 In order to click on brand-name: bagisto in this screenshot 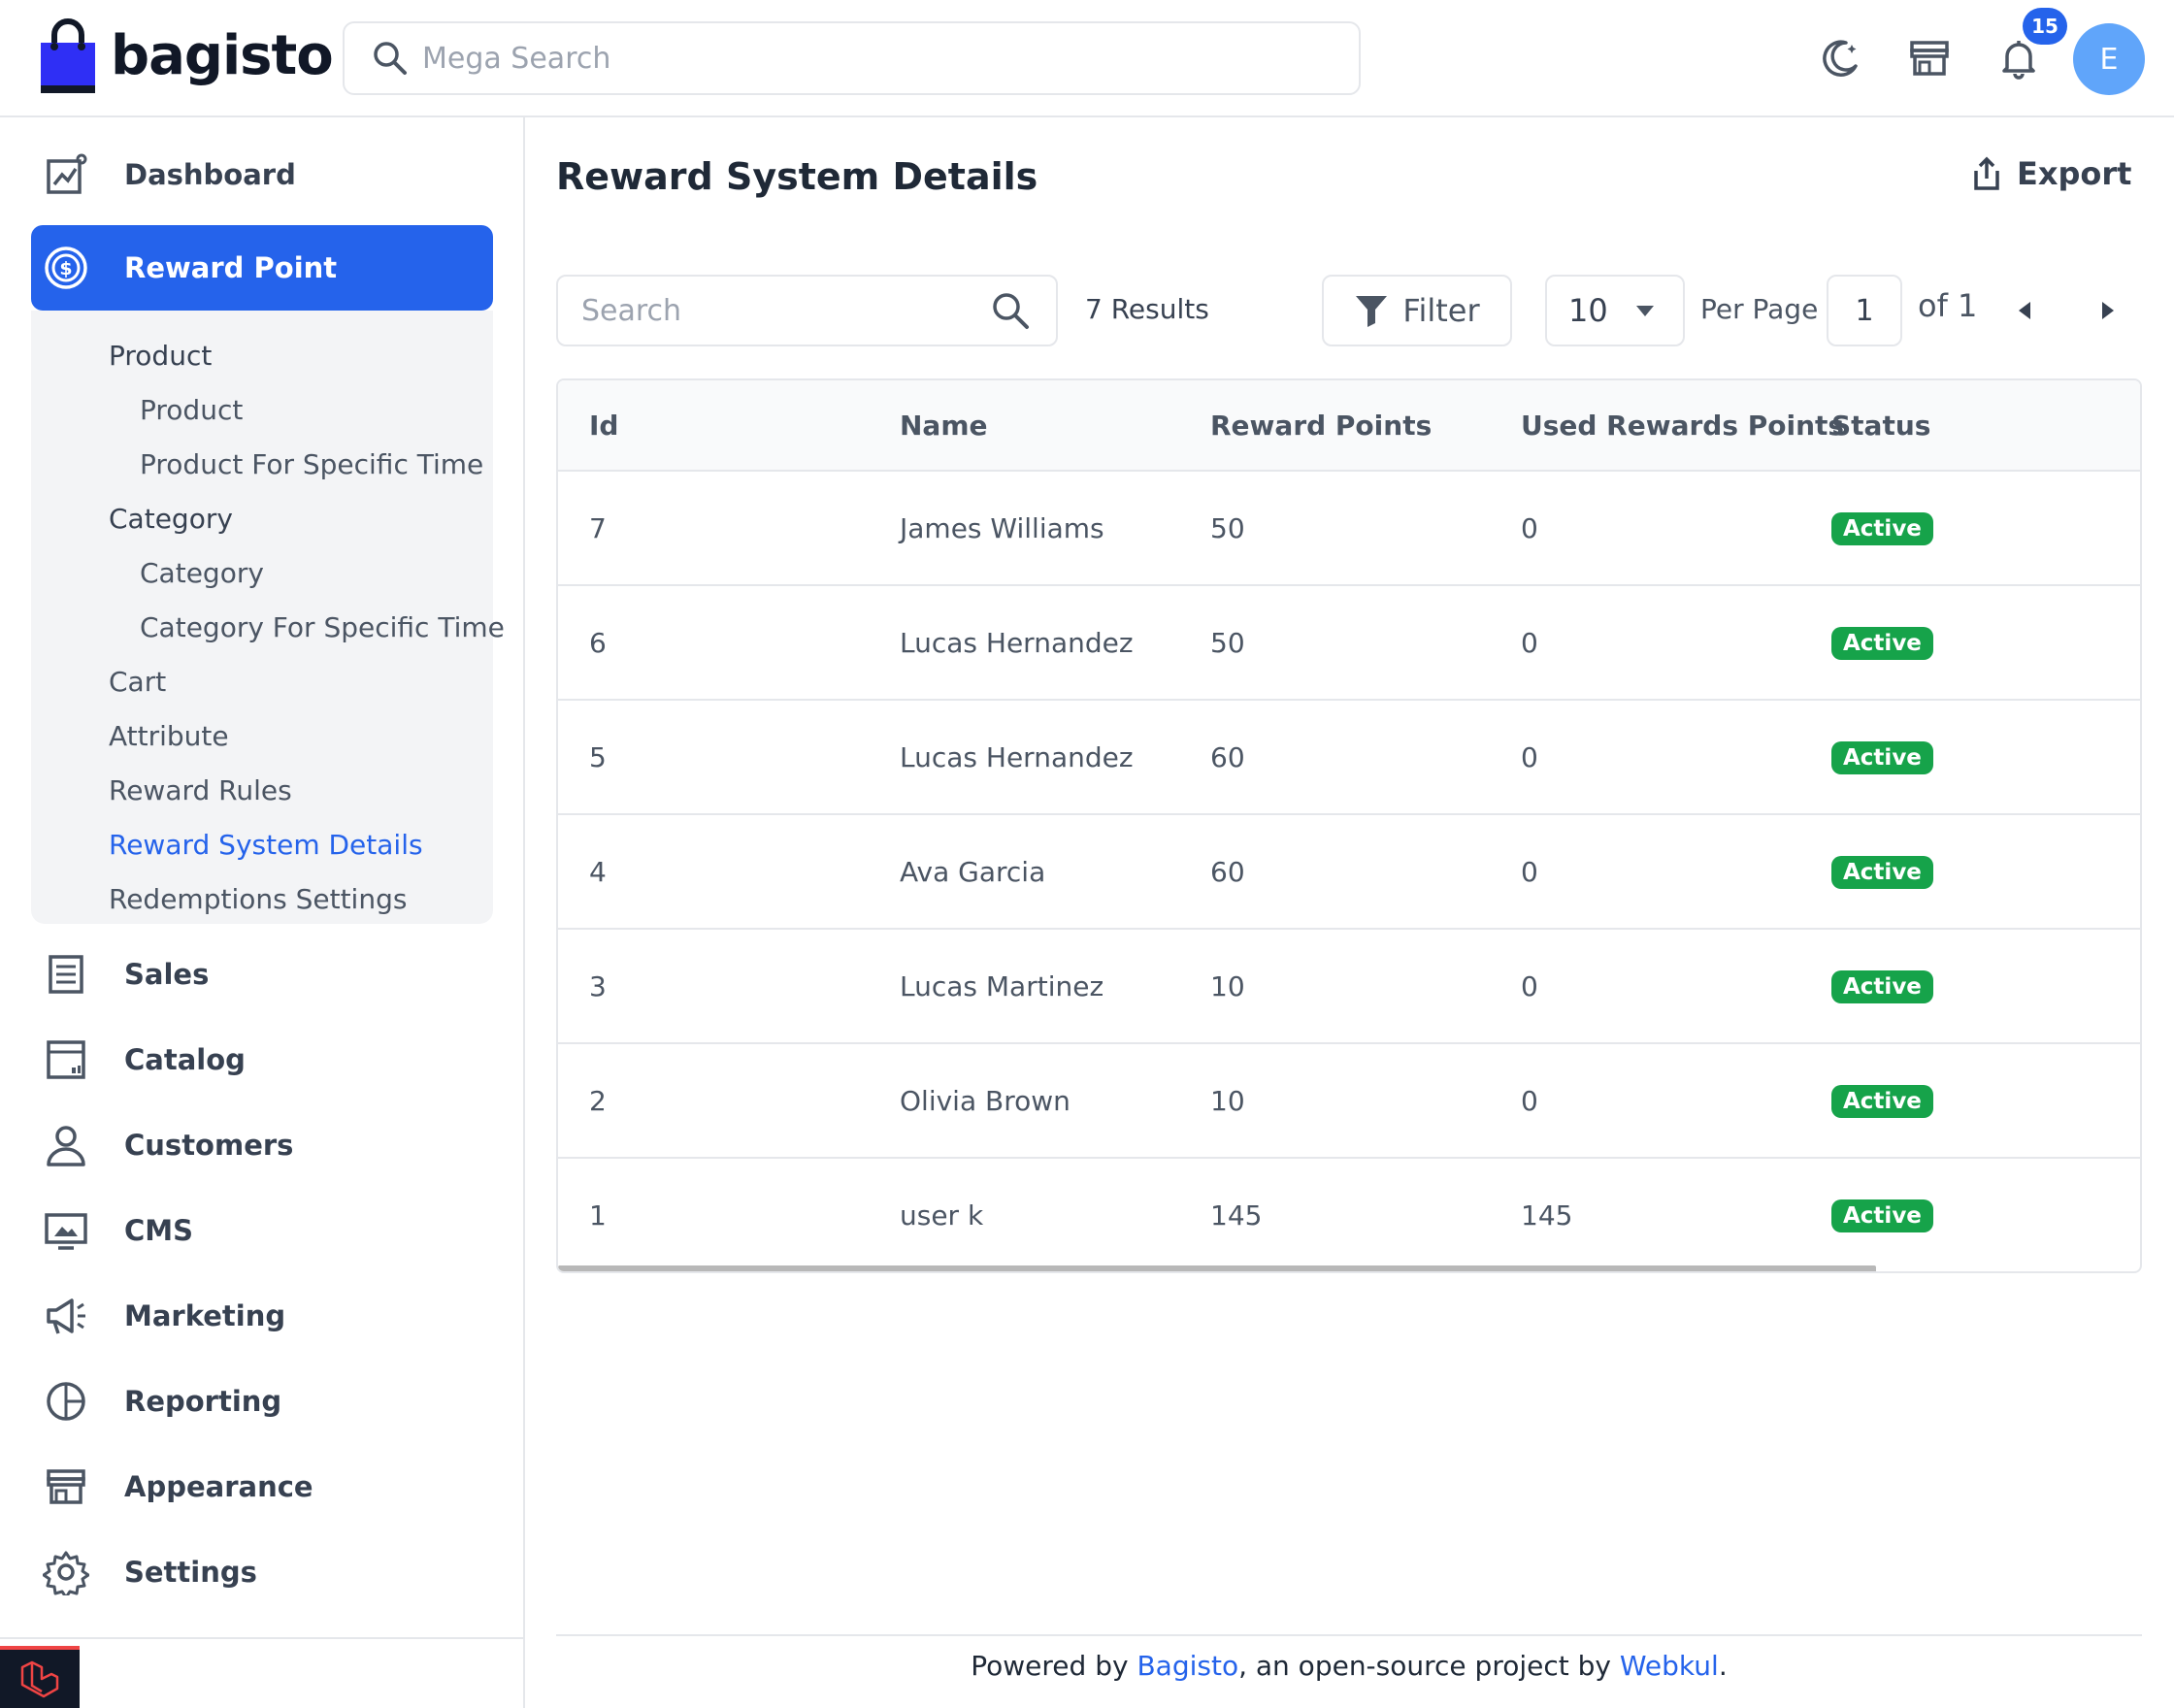, I will do `click(222, 55)`.